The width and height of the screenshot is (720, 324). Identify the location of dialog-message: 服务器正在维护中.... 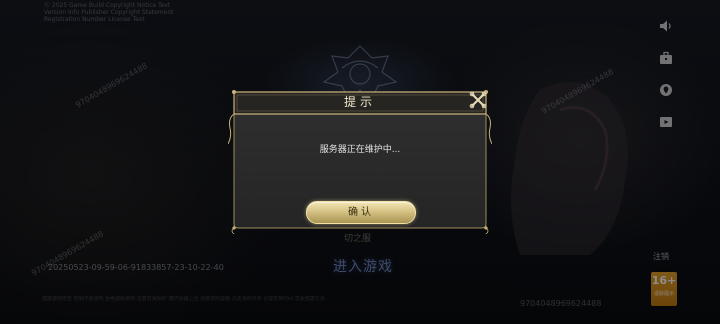
(360, 150).